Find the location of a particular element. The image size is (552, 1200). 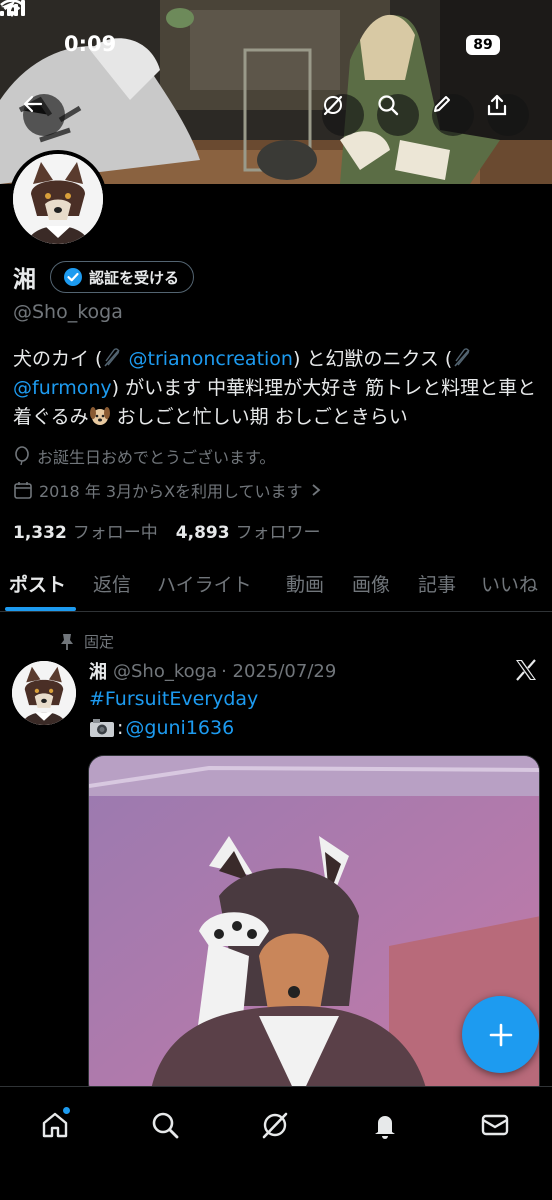

tab-highlights: ハイライト is located at coordinates (204, 583).